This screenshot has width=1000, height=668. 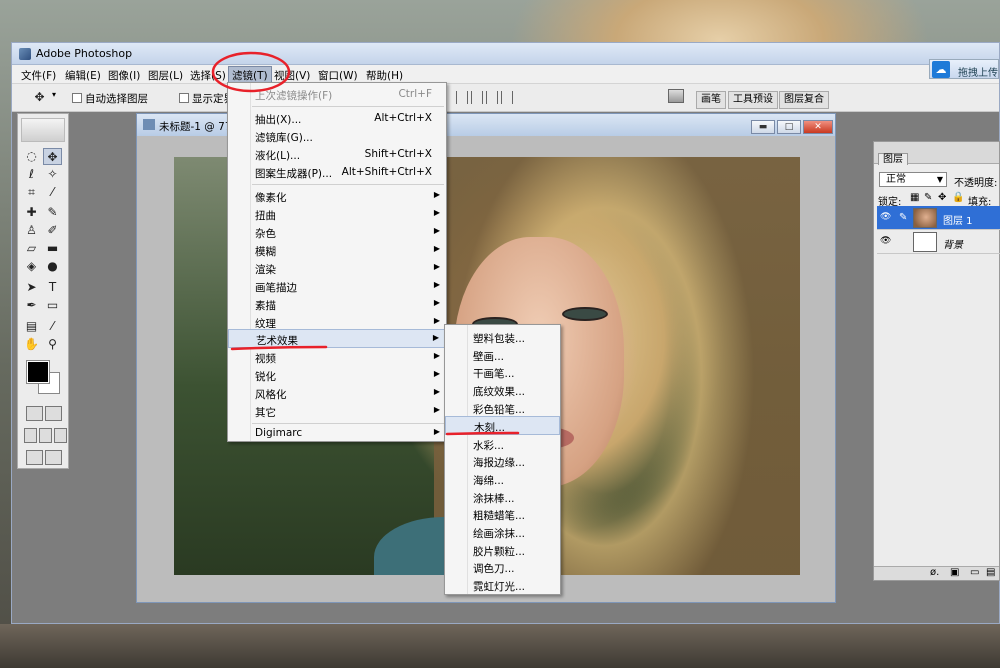 What do you see at coordinates (31, 344) in the screenshot?
I see `hand-icon: ✋` at bounding box center [31, 344].